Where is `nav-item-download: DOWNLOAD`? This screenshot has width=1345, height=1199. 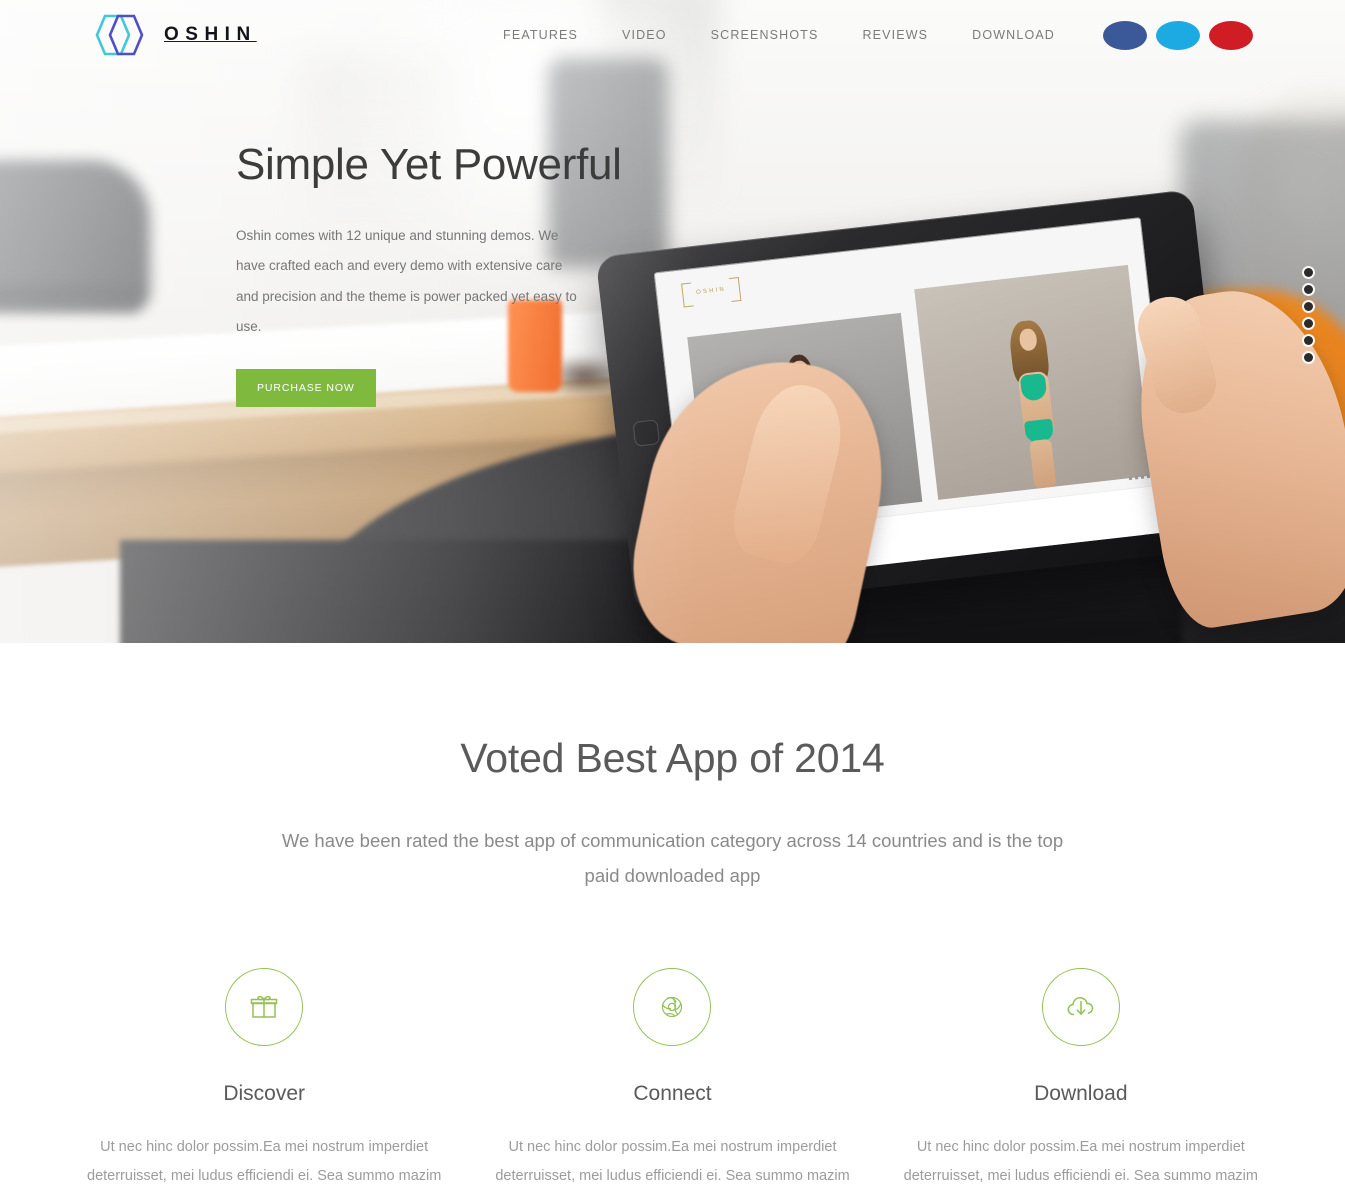
nav-item-download: DOWNLOAD is located at coordinates (1013, 35).